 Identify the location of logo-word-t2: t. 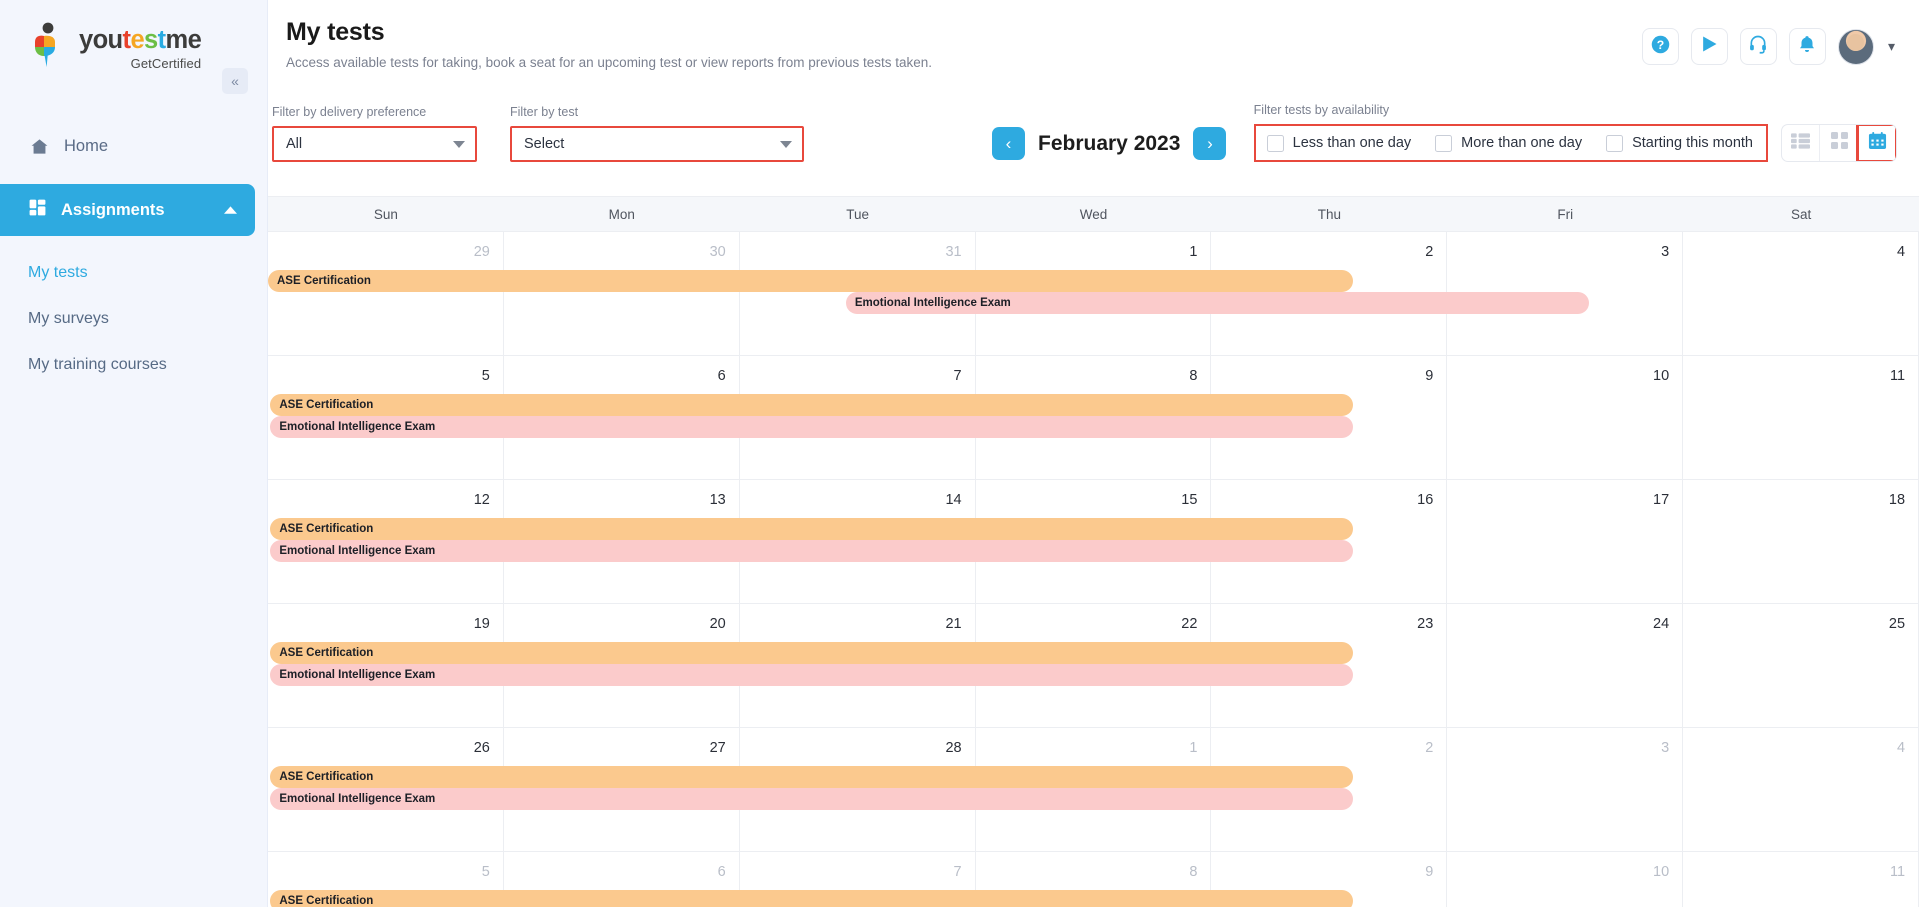
(161, 40).